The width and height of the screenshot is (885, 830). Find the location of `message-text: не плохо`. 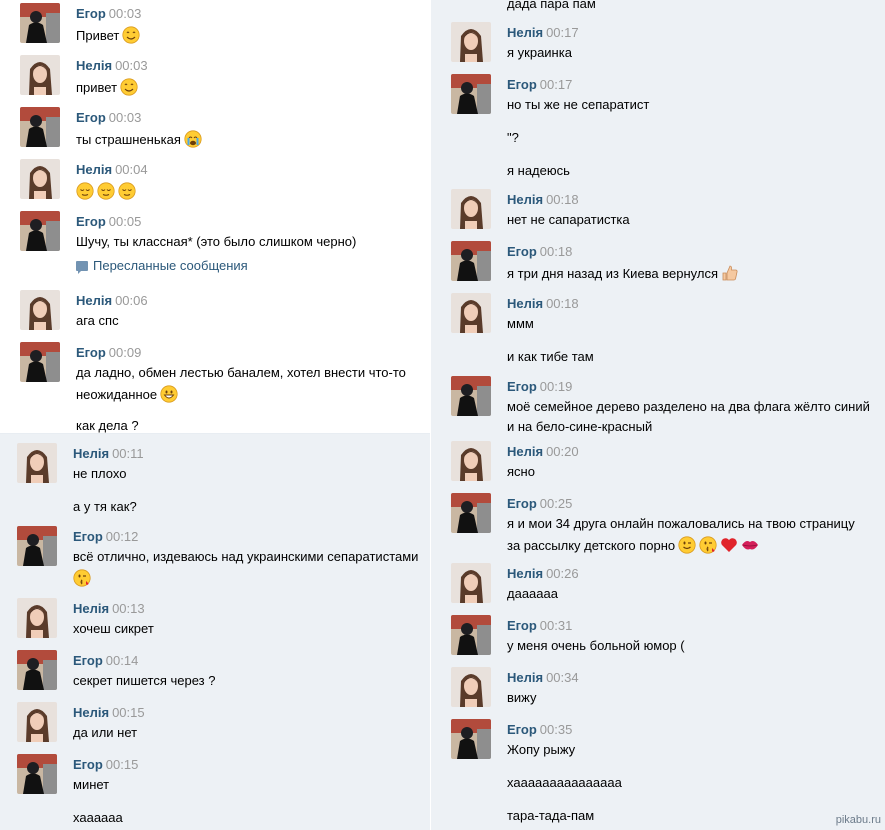

message-text: не плохо is located at coordinates (100, 473).